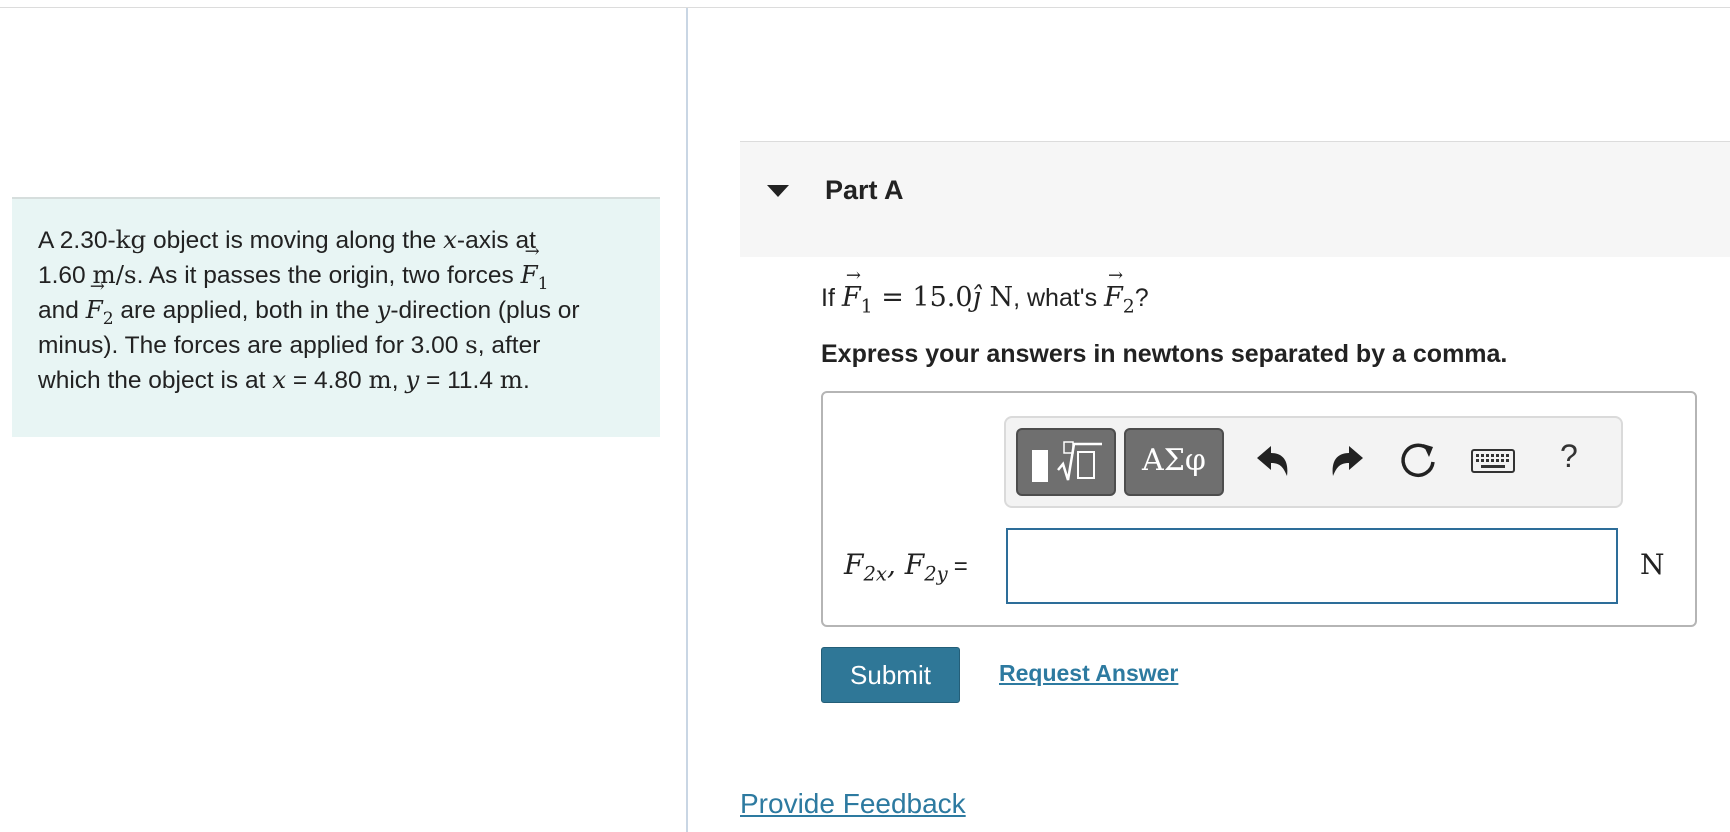 The image size is (1730, 832). I want to click on answer-input, so click(1312, 566).